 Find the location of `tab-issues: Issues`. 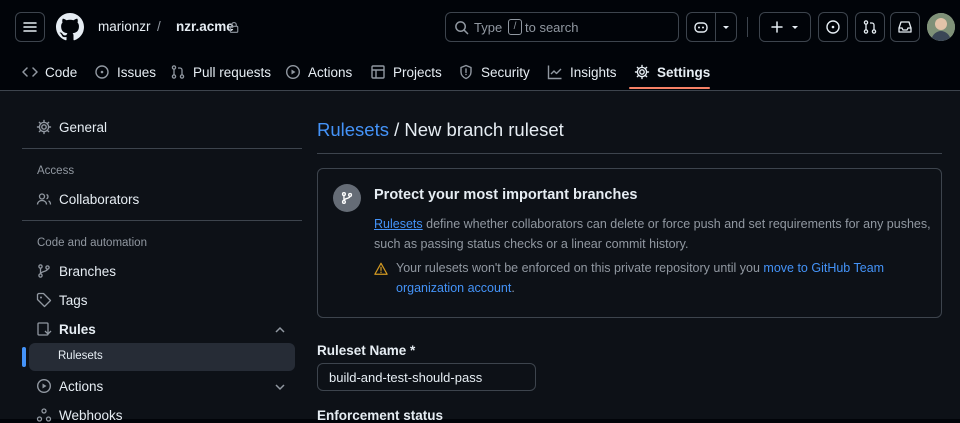

tab-issues: Issues is located at coordinates (125, 72).